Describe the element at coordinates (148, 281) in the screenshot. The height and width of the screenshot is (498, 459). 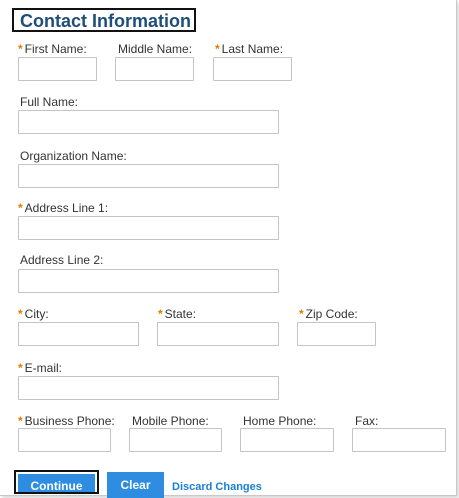
I see `address-line-2-input` at that location.